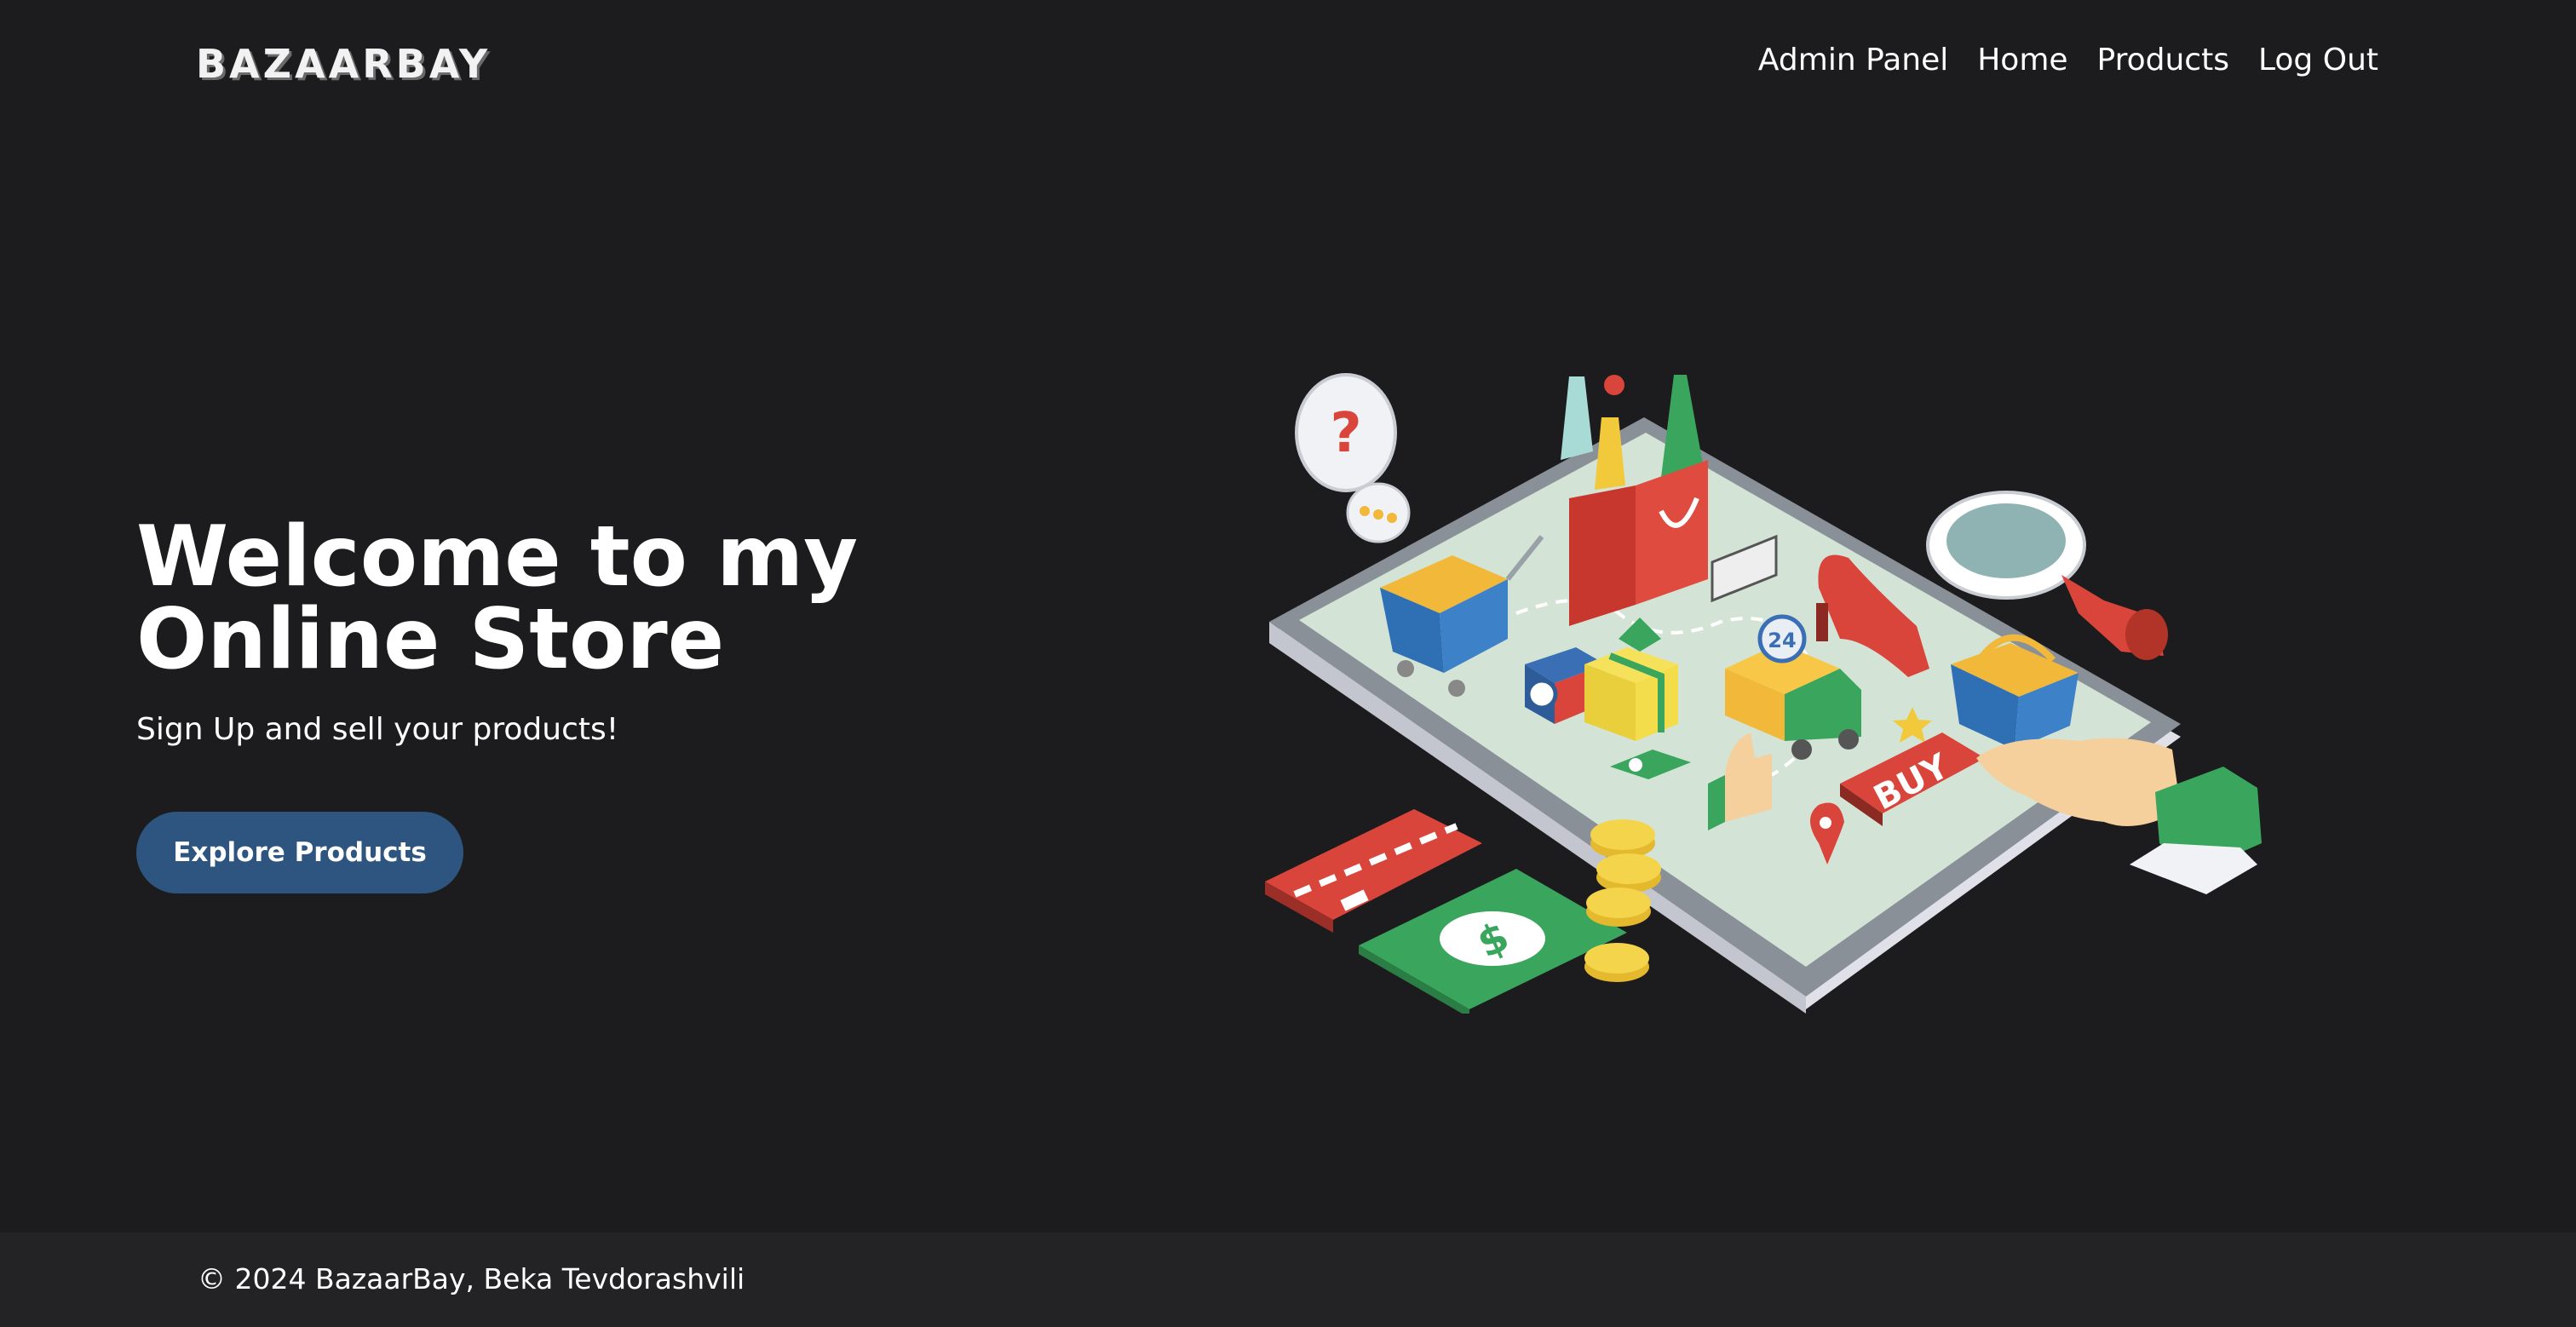  I want to click on nav-link-admin-panel: Admin Panel, so click(1853, 60).